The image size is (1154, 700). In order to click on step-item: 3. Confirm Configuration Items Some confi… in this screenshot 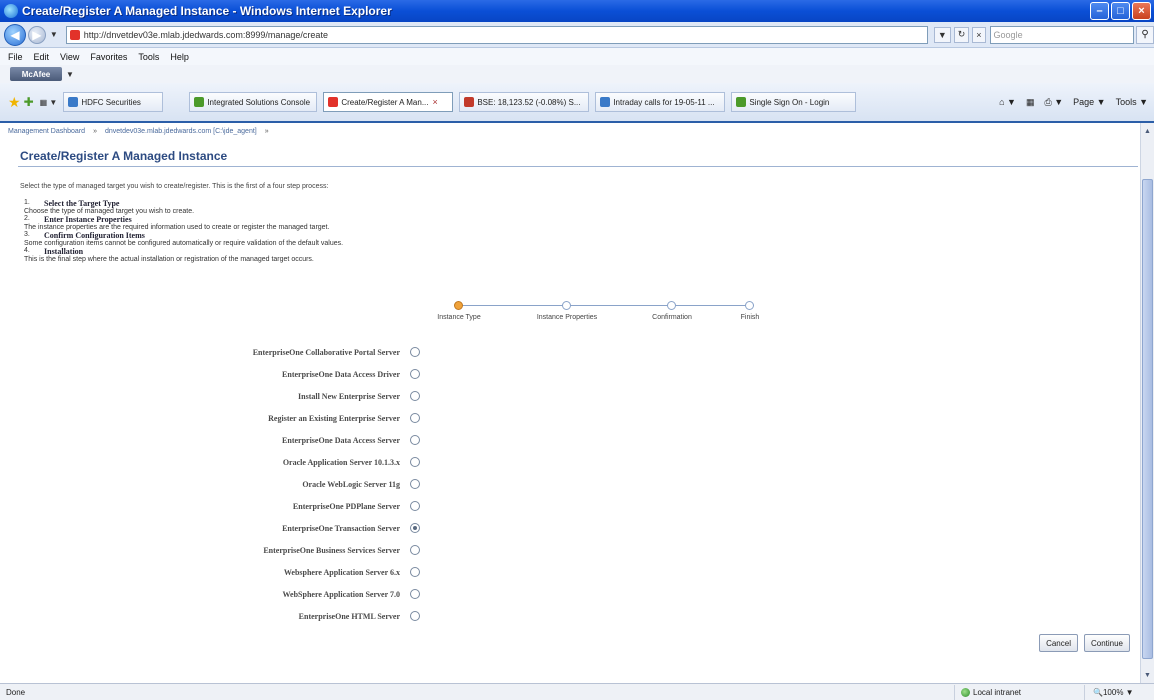, I will do `click(183, 239)`.